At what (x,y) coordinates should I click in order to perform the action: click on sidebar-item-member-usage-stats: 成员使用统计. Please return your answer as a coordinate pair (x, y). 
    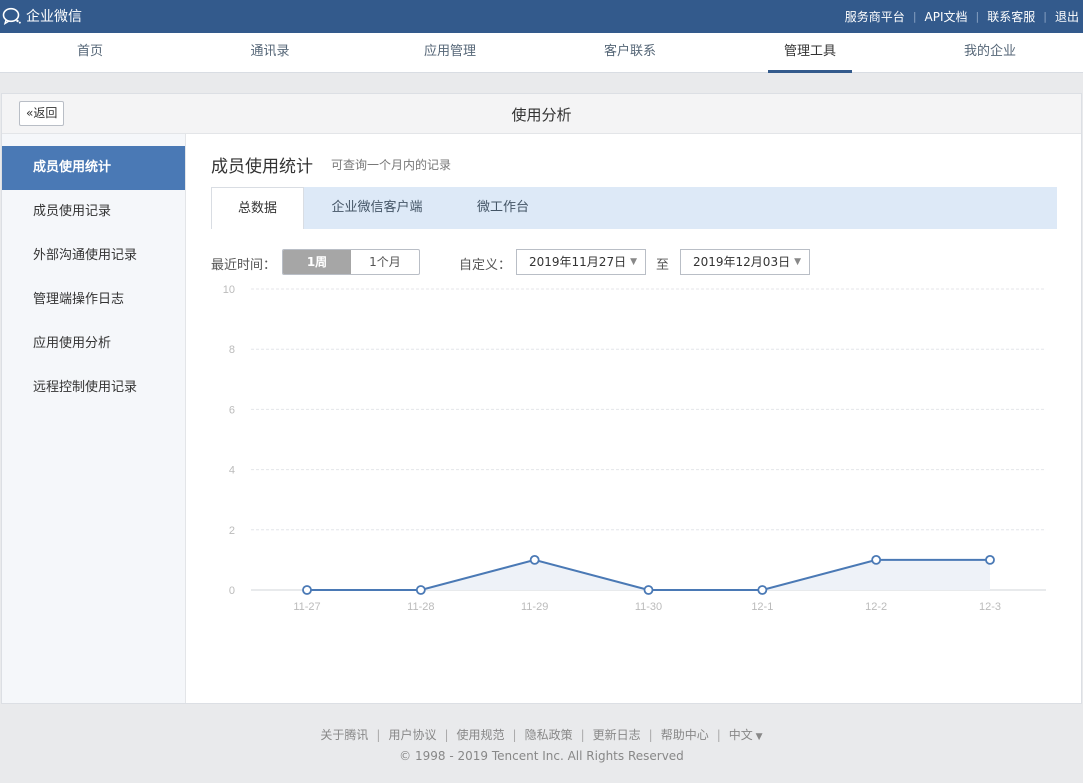
    Looking at the image, I should click on (93, 168).